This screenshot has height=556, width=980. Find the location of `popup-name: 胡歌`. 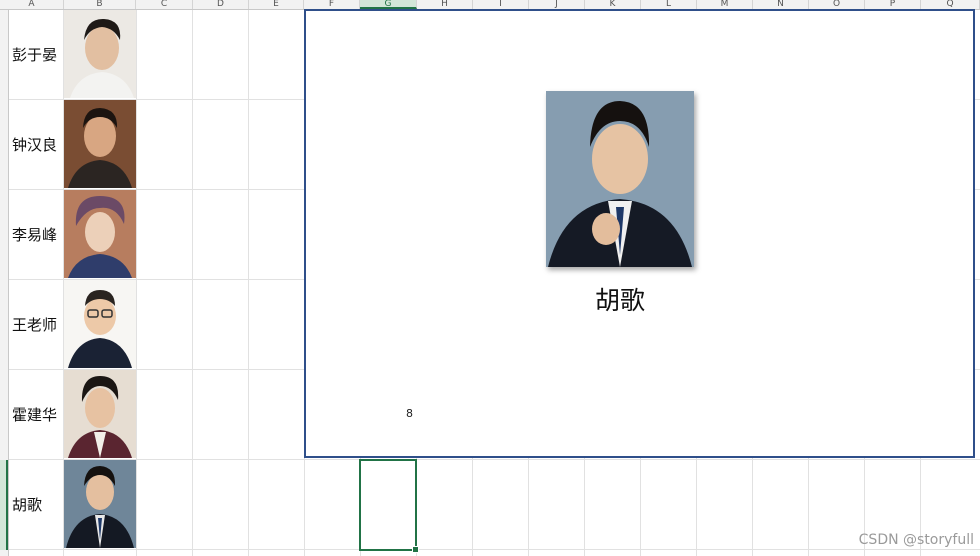

popup-name: 胡歌 is located at coordinates (619, 300).